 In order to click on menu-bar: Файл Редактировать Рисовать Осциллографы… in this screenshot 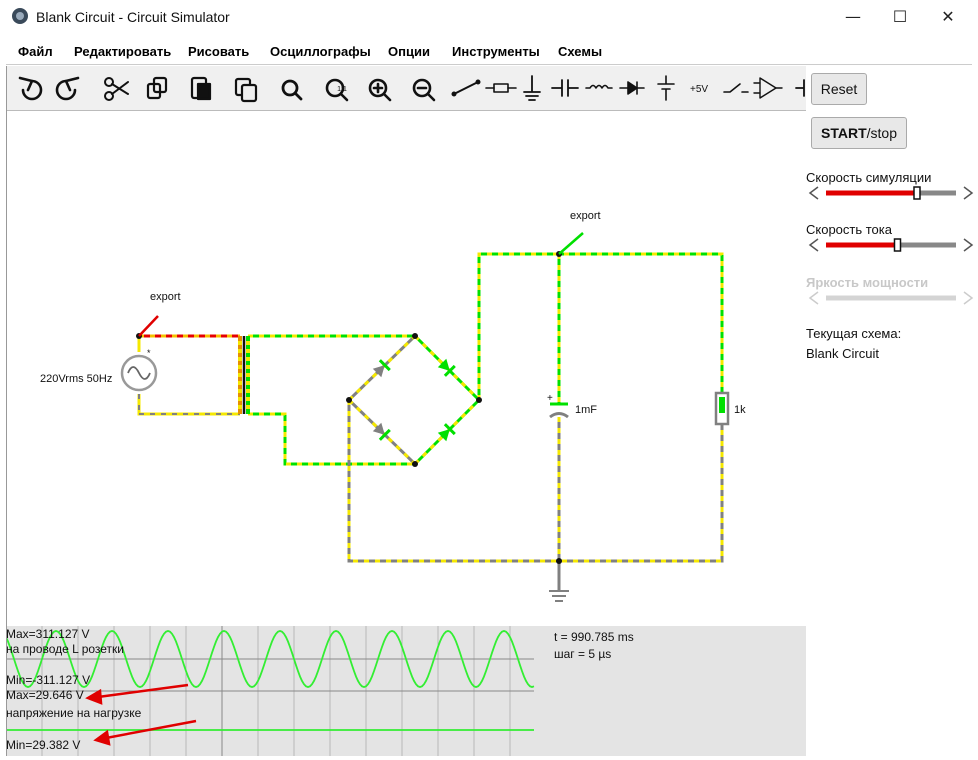, I will do `click(489, 51)`.